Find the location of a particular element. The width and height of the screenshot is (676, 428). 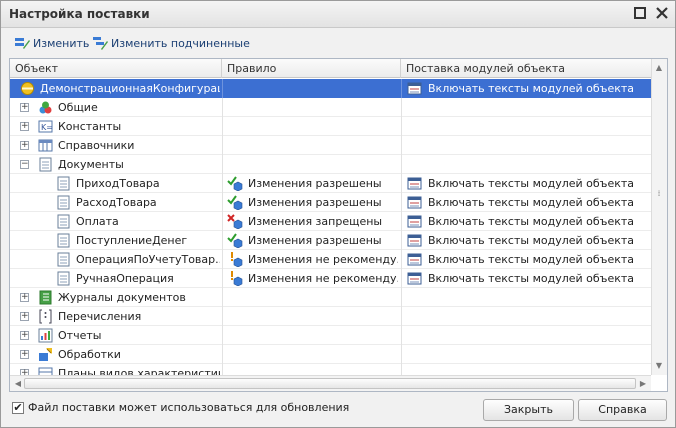

table-row: + Отчеты is located at coordinates (330, 335).